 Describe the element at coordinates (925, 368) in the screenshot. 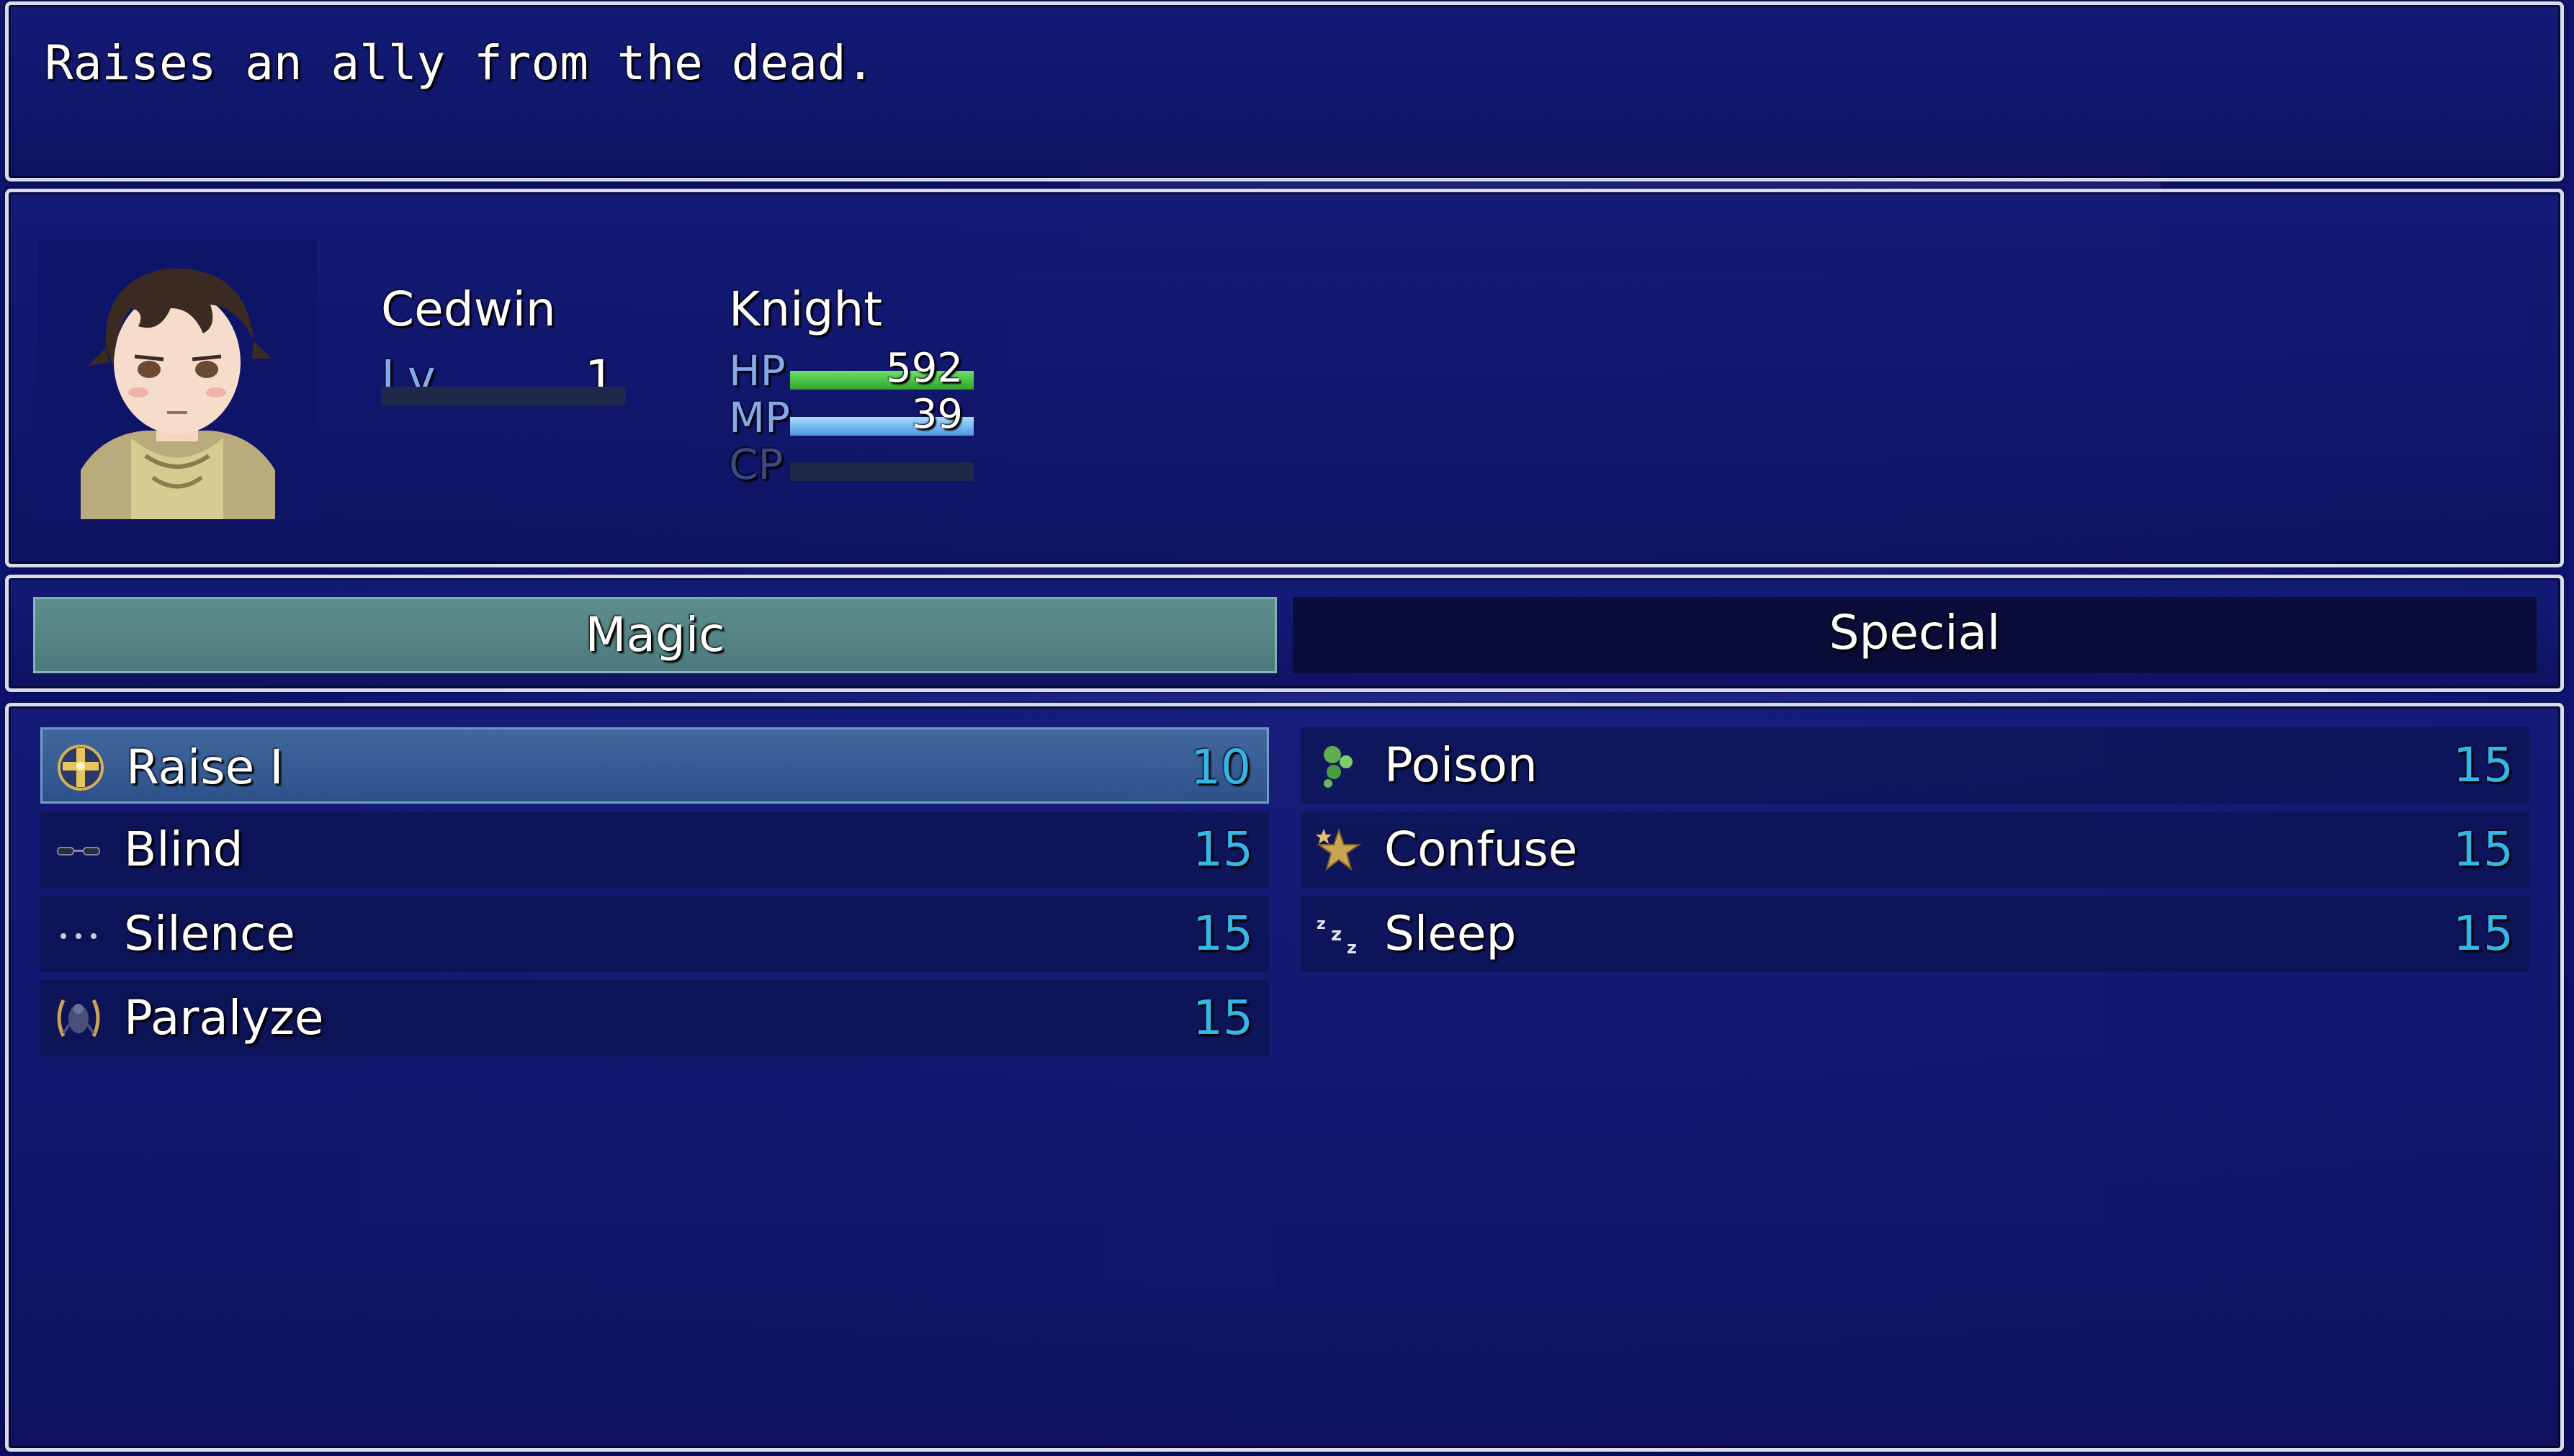

I see `hp-value: 592` at that location.